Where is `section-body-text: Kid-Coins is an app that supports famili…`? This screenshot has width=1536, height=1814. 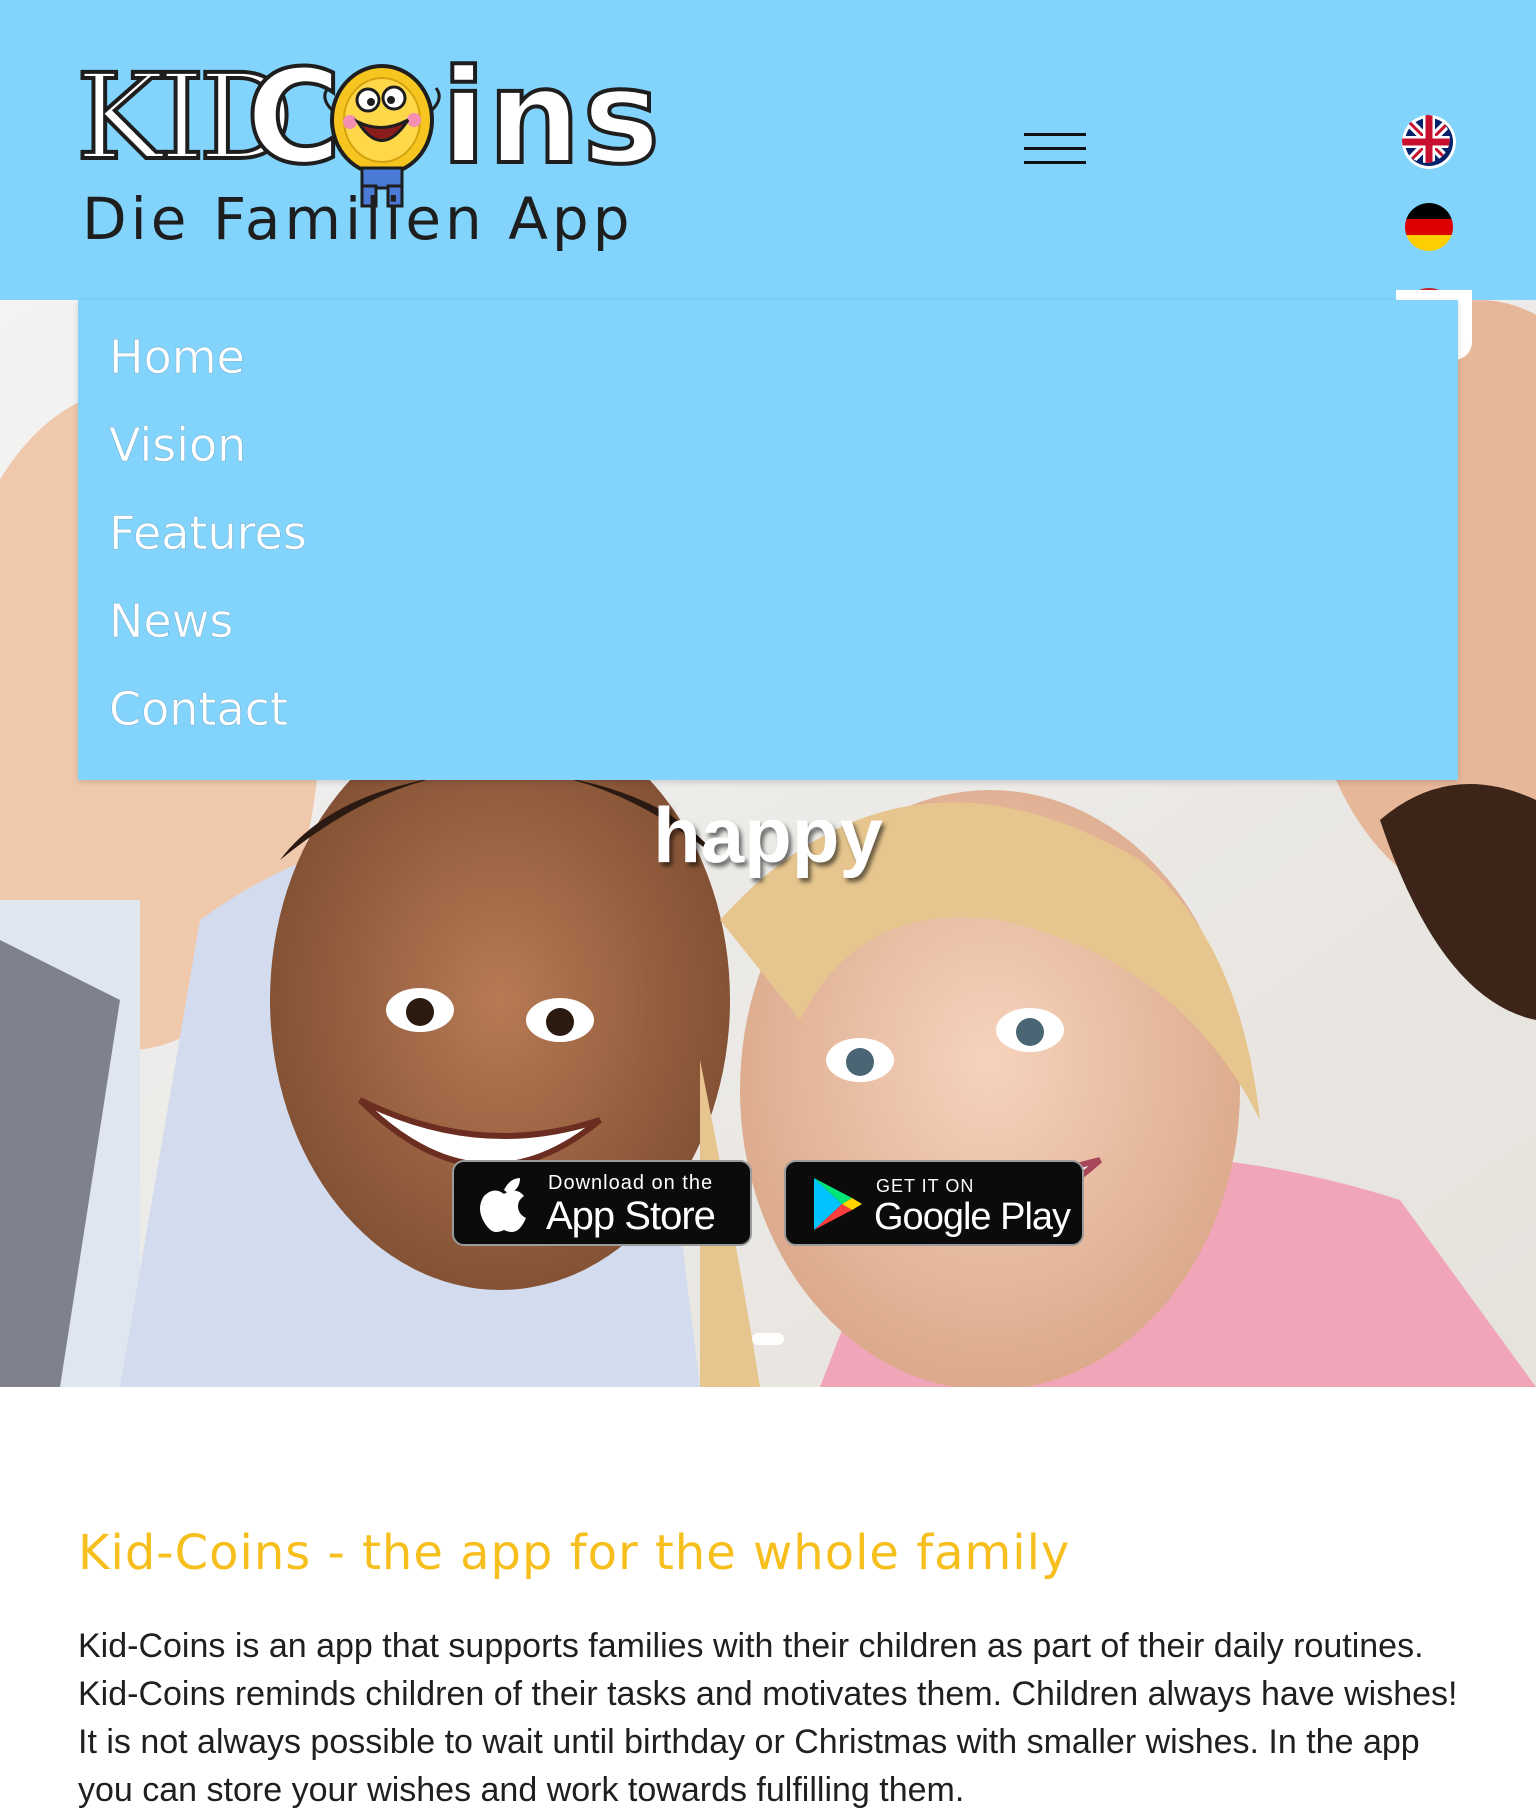 section-body-text: Kid-Coins is an app that supports famili… is located at coordinates (768, 1718).